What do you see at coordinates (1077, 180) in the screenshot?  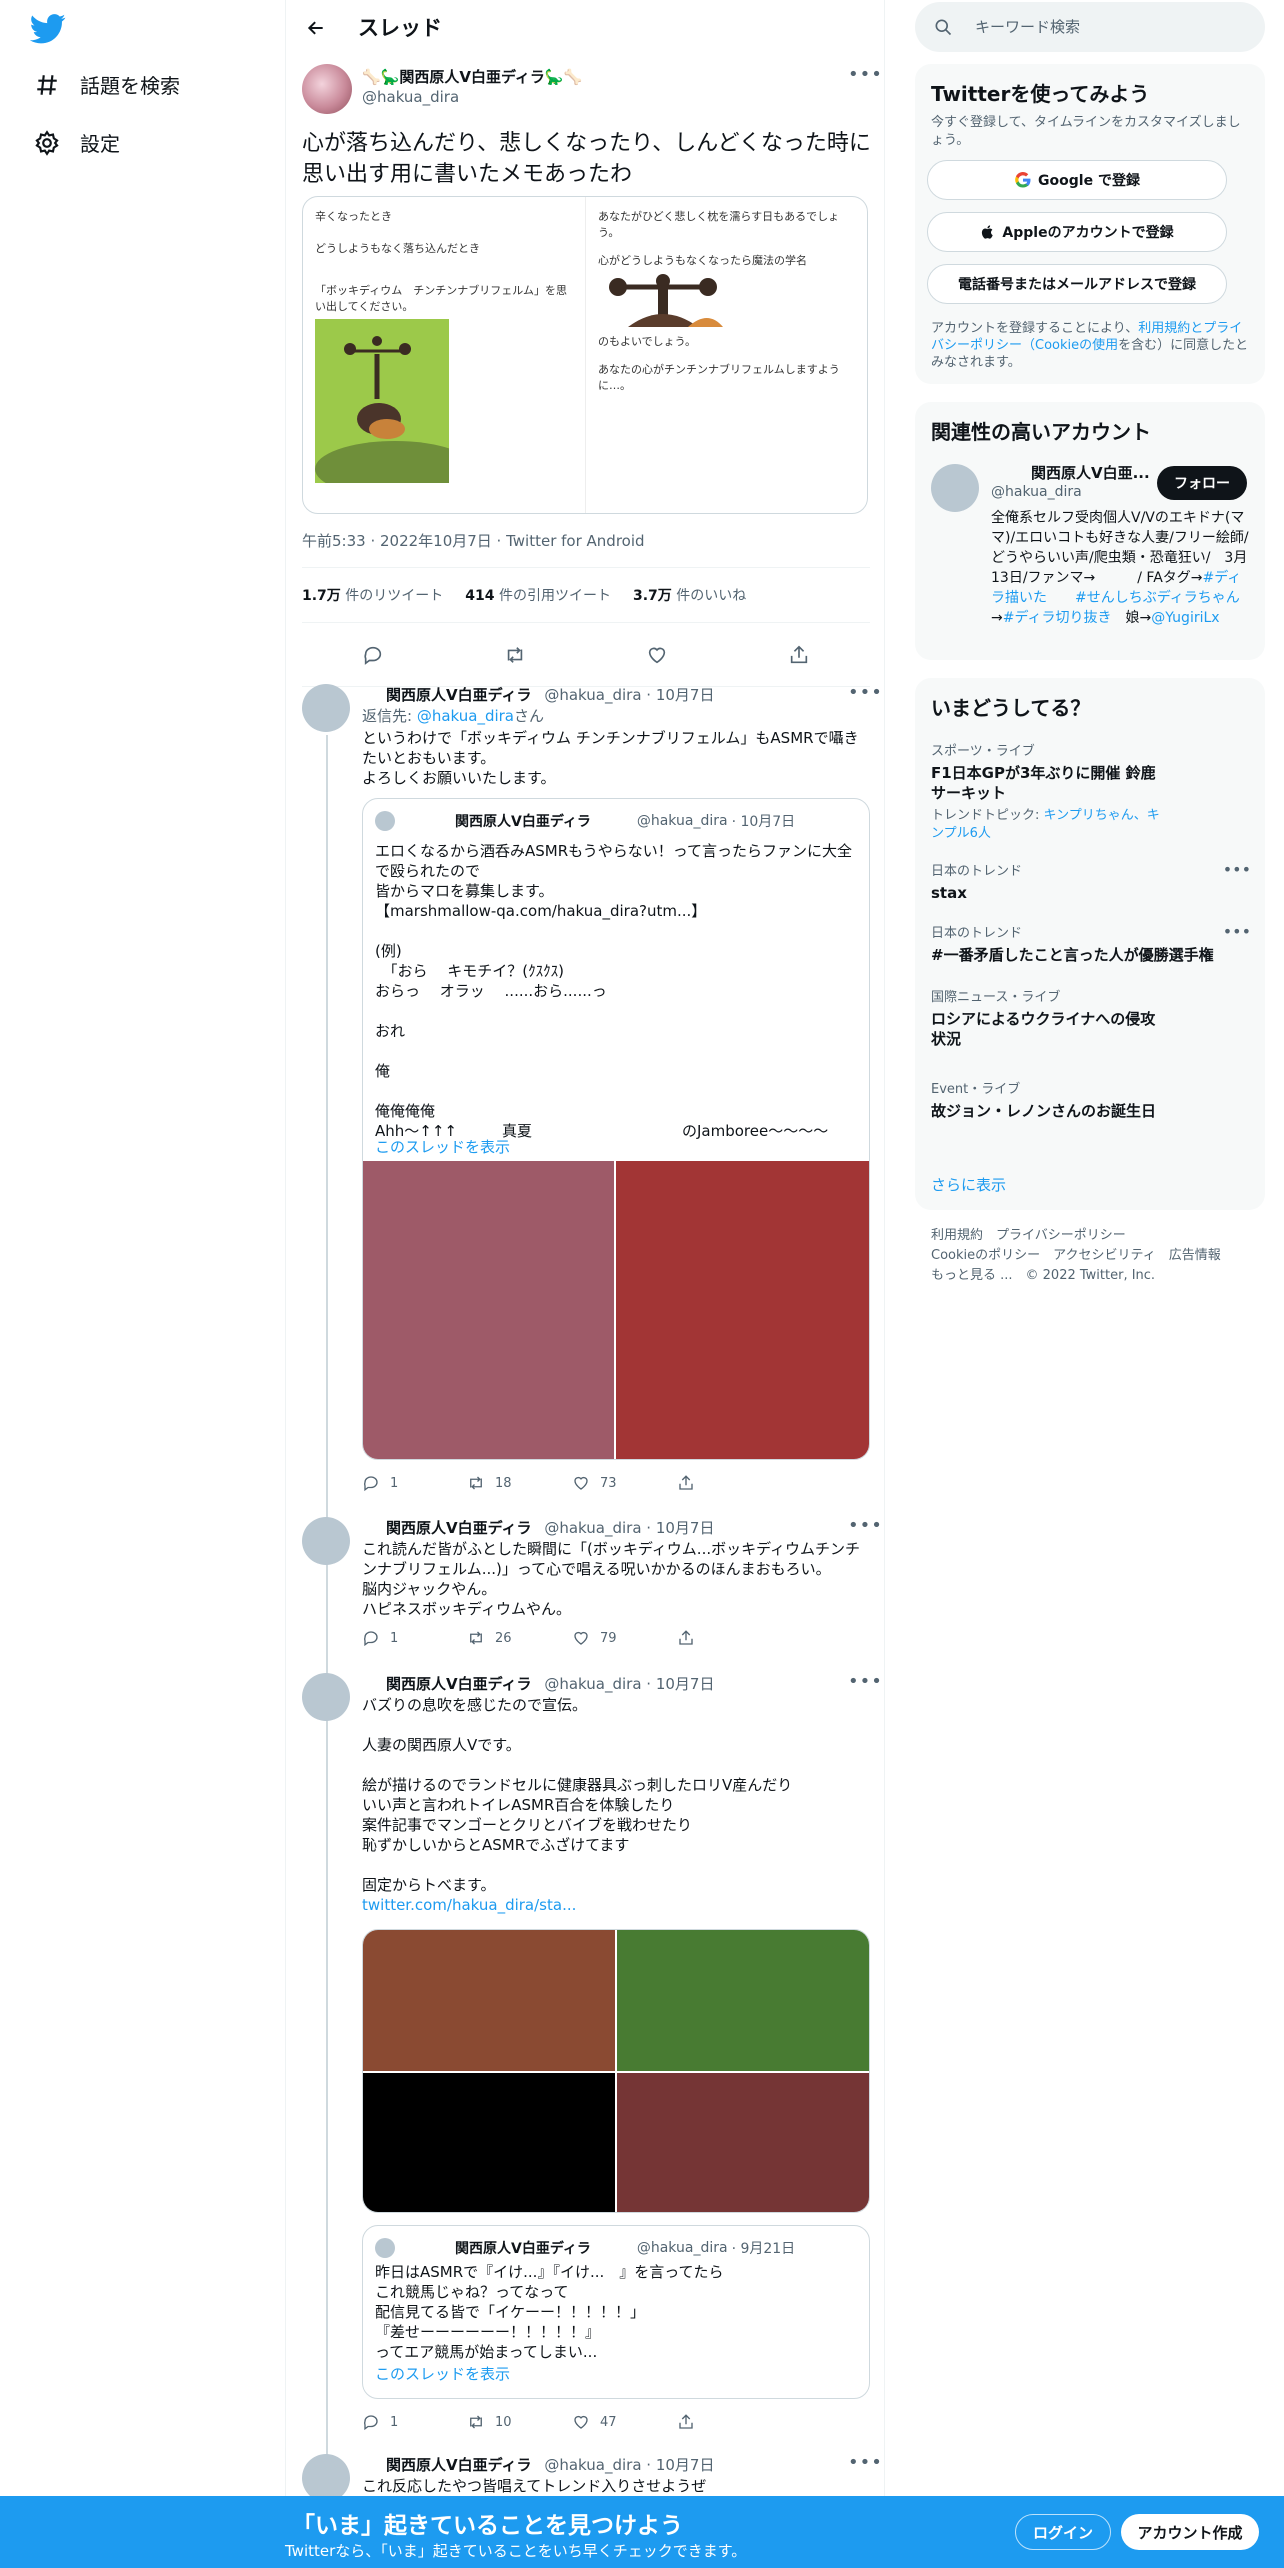 I see `google-signup-button: Google で登録` at bounding box center [1077, 180].